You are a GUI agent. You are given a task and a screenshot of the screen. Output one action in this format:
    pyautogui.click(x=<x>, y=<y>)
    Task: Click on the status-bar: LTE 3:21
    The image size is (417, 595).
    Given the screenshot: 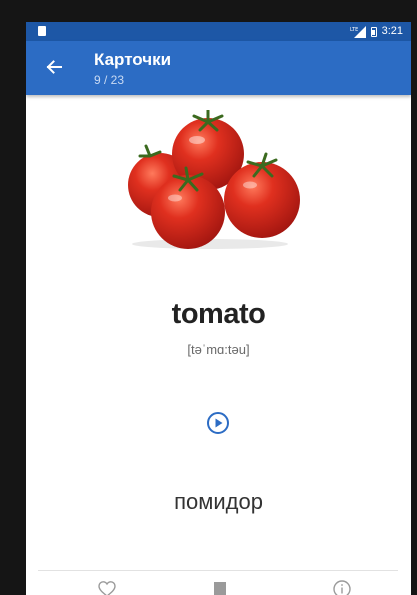 What is the action you would take?
    pyautogui.click(x=218, y=31)
    